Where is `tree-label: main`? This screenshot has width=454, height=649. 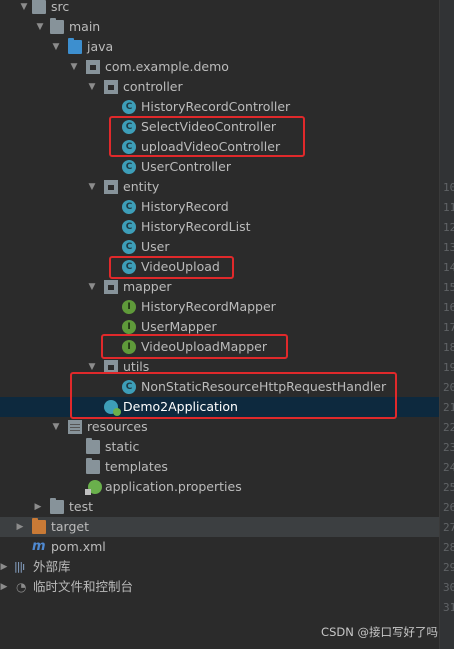 tree-label: main is located at coordinates (85, 26).